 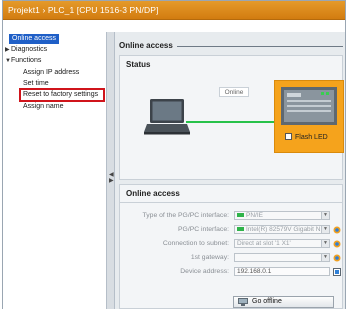 I want to click on interface-type-select: PN/IE ▼, so click(x=282, y=215).